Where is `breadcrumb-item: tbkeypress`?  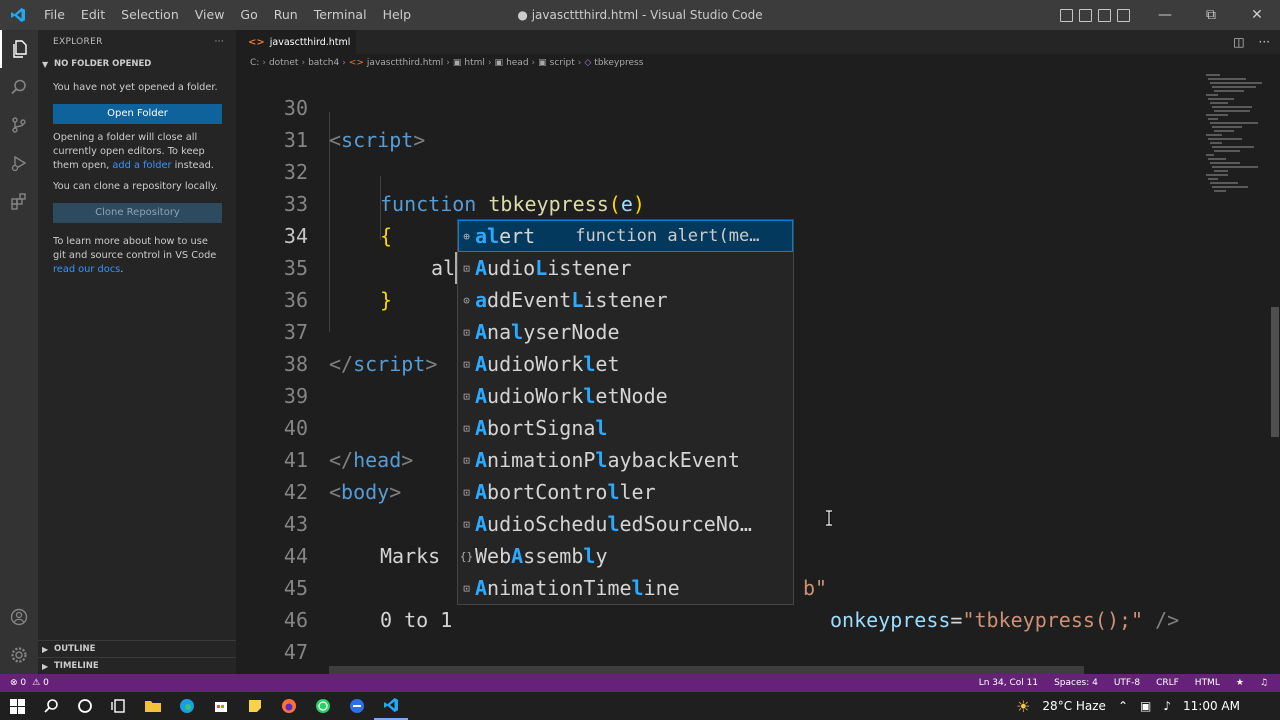 breadcrumb-item: tbkeypress is located at coordinates (618, 63).